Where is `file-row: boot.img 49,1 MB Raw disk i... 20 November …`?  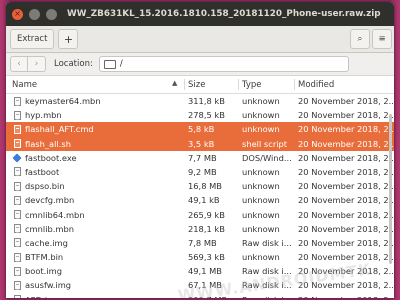
file-row: boot.img 49,1 MB Raw disk i... 20 November … is located at coordinates (200, 271).